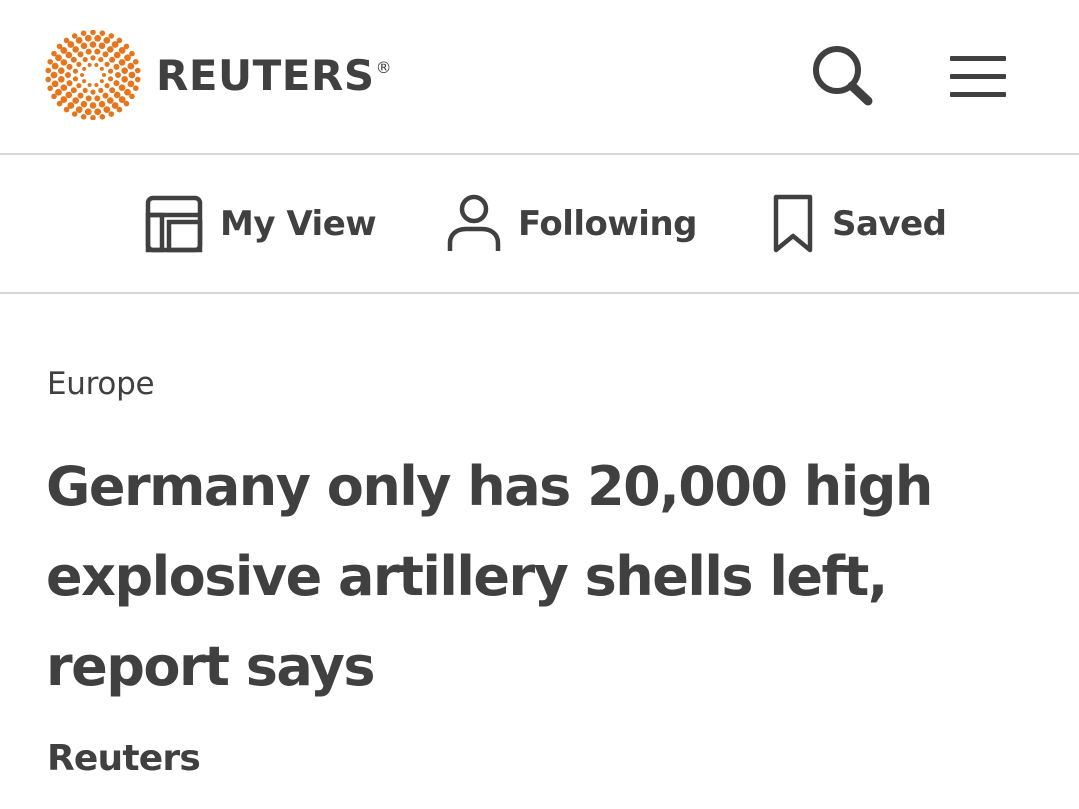  I want to click on following-link: Following, so click(571, 224).